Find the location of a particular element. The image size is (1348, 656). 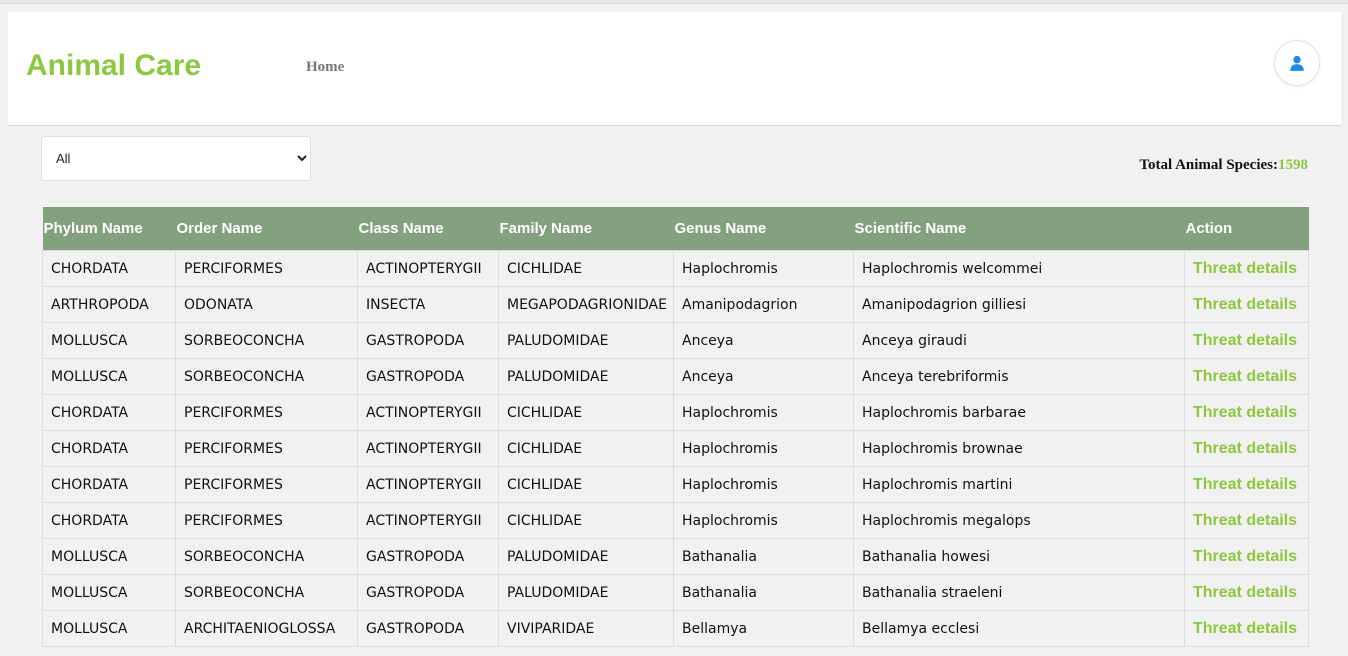

cell-scientific-name: Anceya terebriformis is located at coordinates (1019, 376).